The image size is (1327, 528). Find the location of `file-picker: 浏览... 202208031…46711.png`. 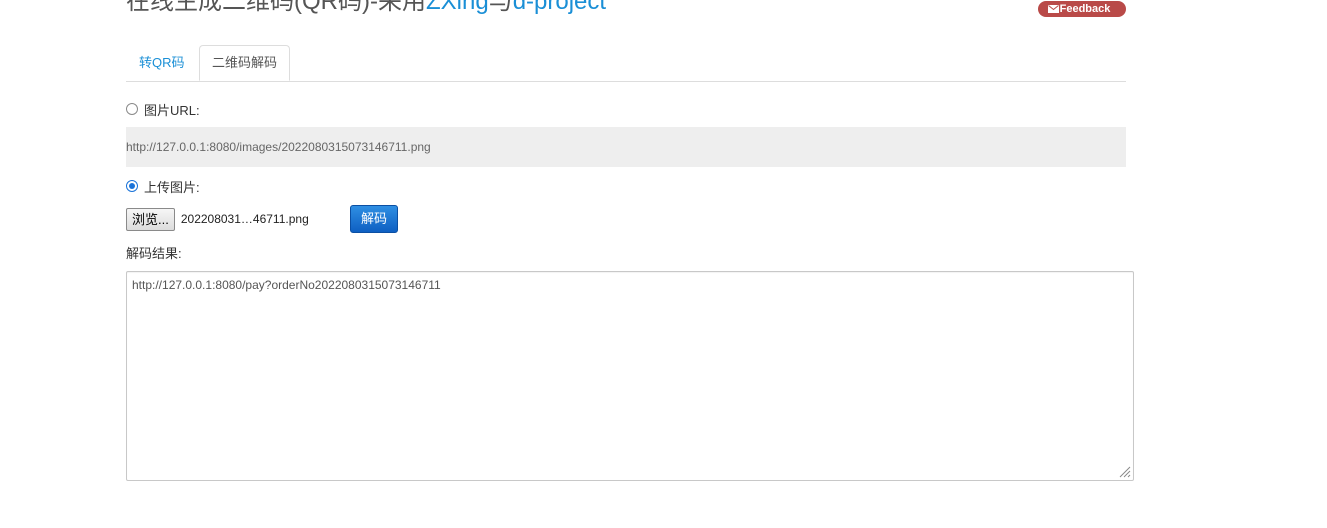

file-picker: 浏览... 202208031…46711.png is located at coordinates (217, 219).